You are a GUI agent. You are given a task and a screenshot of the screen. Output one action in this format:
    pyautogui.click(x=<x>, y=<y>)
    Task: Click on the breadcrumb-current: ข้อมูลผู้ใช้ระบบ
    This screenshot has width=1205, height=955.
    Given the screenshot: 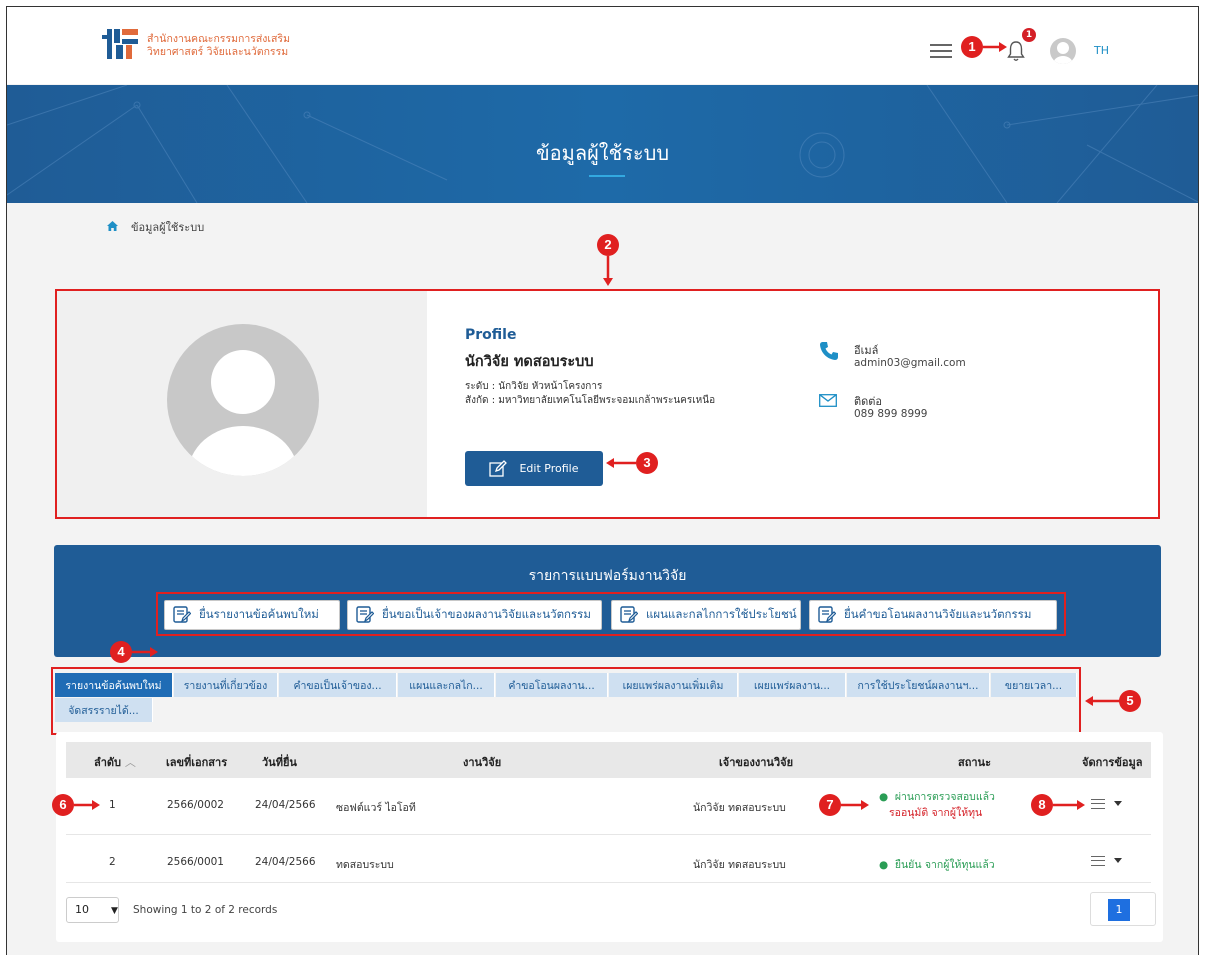 What is the action you would take?
    pyautogui.click(x=168, y=227)
    